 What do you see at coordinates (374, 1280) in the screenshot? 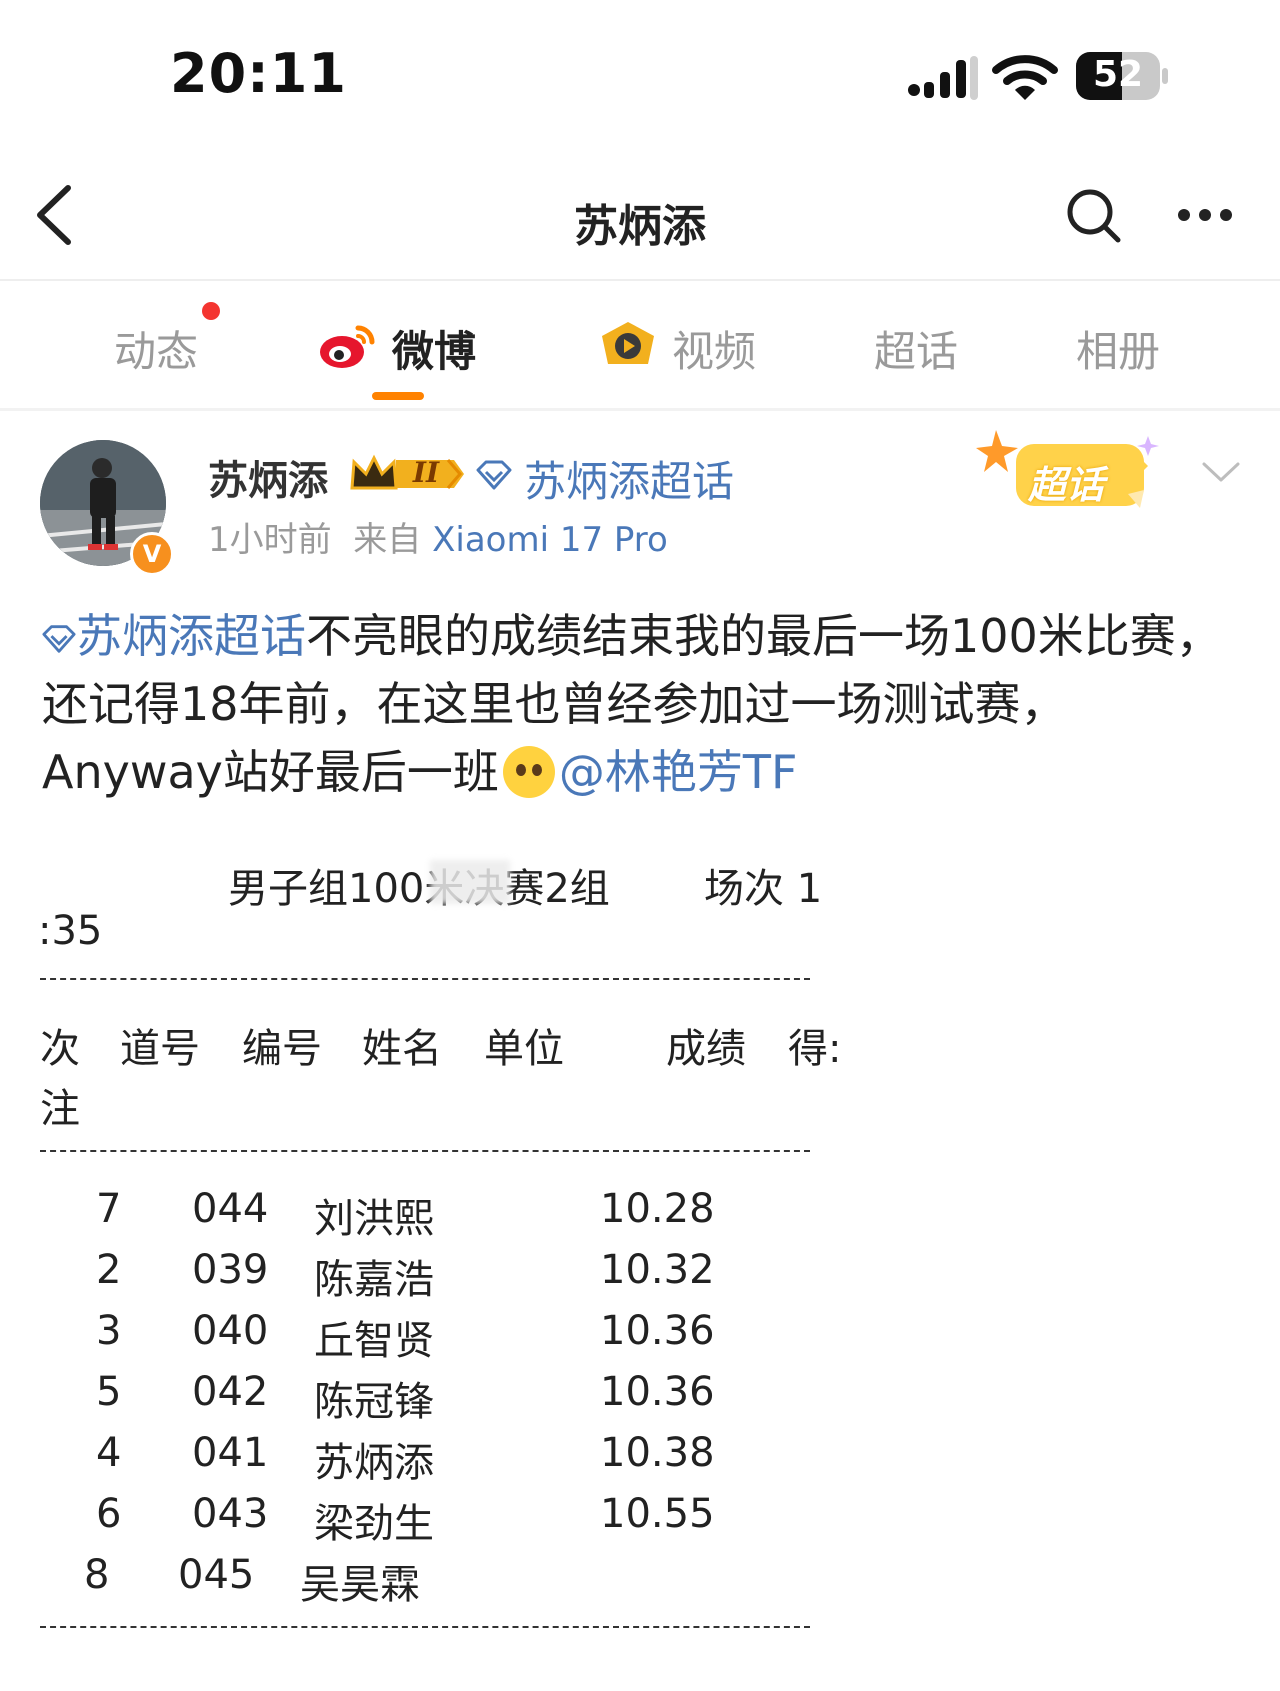
I see `cell-name: 陈嘉浩` at bounding box center [374, 1280].